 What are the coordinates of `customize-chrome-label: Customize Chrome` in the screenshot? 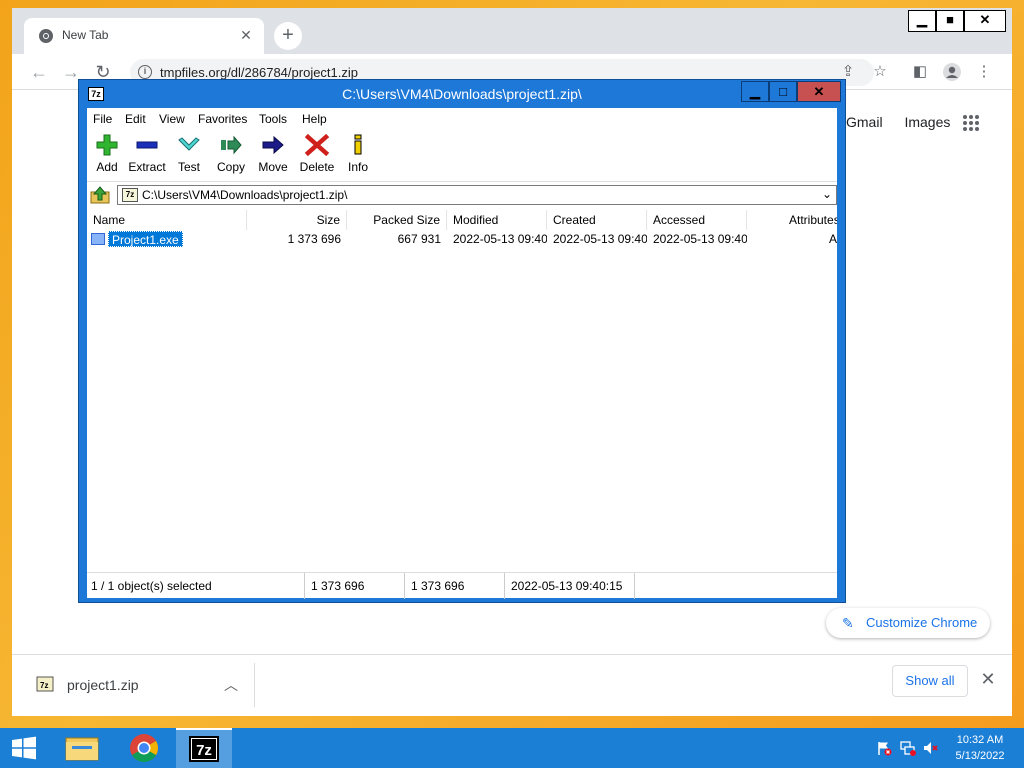 It's located at (922, 622).